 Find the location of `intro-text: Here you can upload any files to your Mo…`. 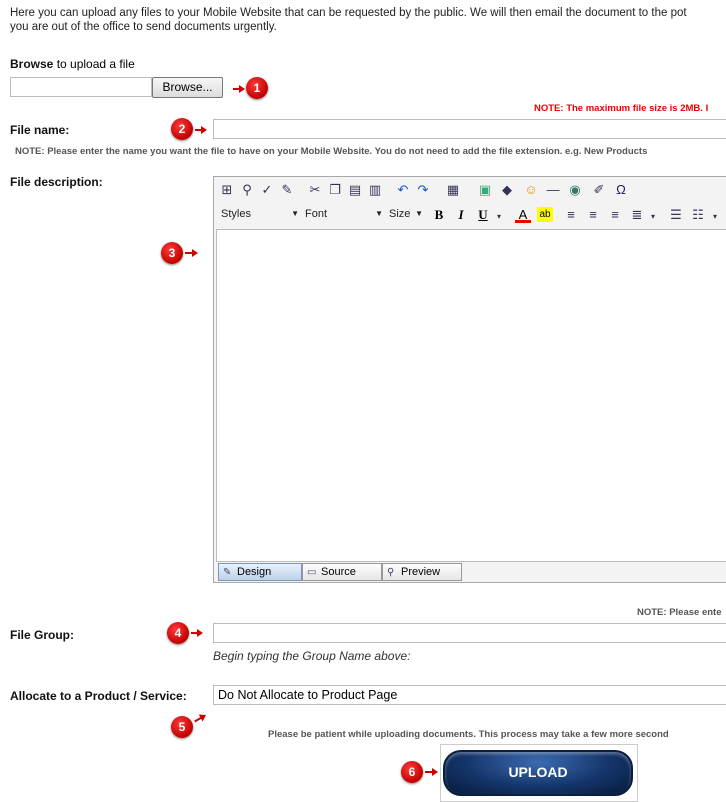

intro-text: Here you can upload any files to your Mo… is located at coordinates (368, 20).